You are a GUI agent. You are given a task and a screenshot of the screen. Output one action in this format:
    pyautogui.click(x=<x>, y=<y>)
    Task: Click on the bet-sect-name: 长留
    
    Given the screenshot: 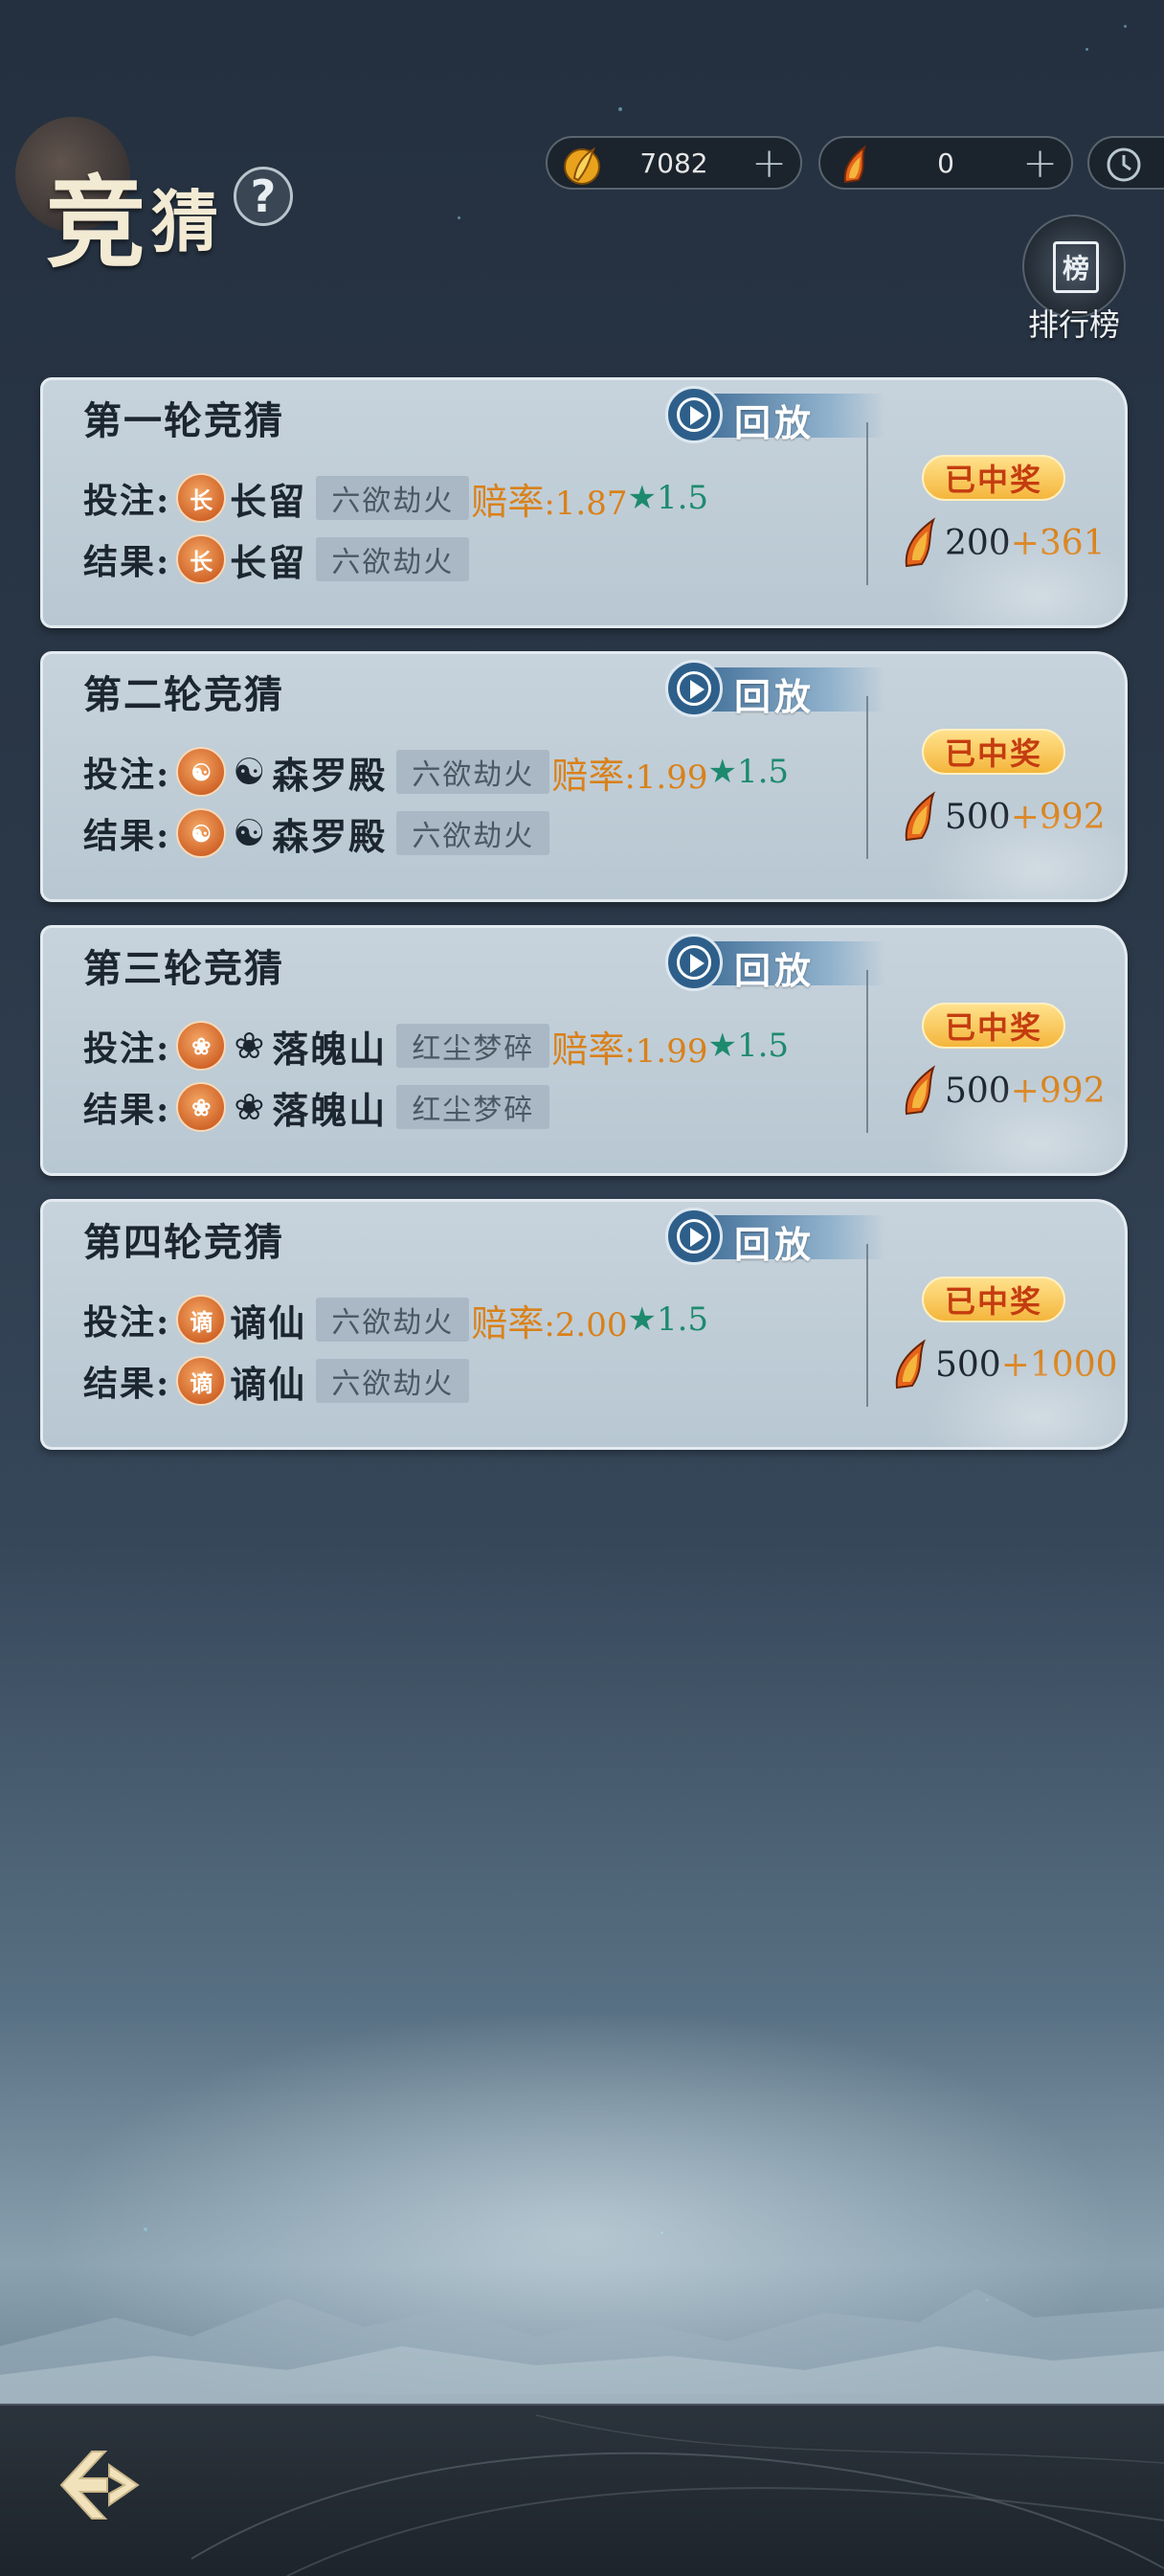 What is the action you would take?
    pyautogui.click(x=268, y=501)
    